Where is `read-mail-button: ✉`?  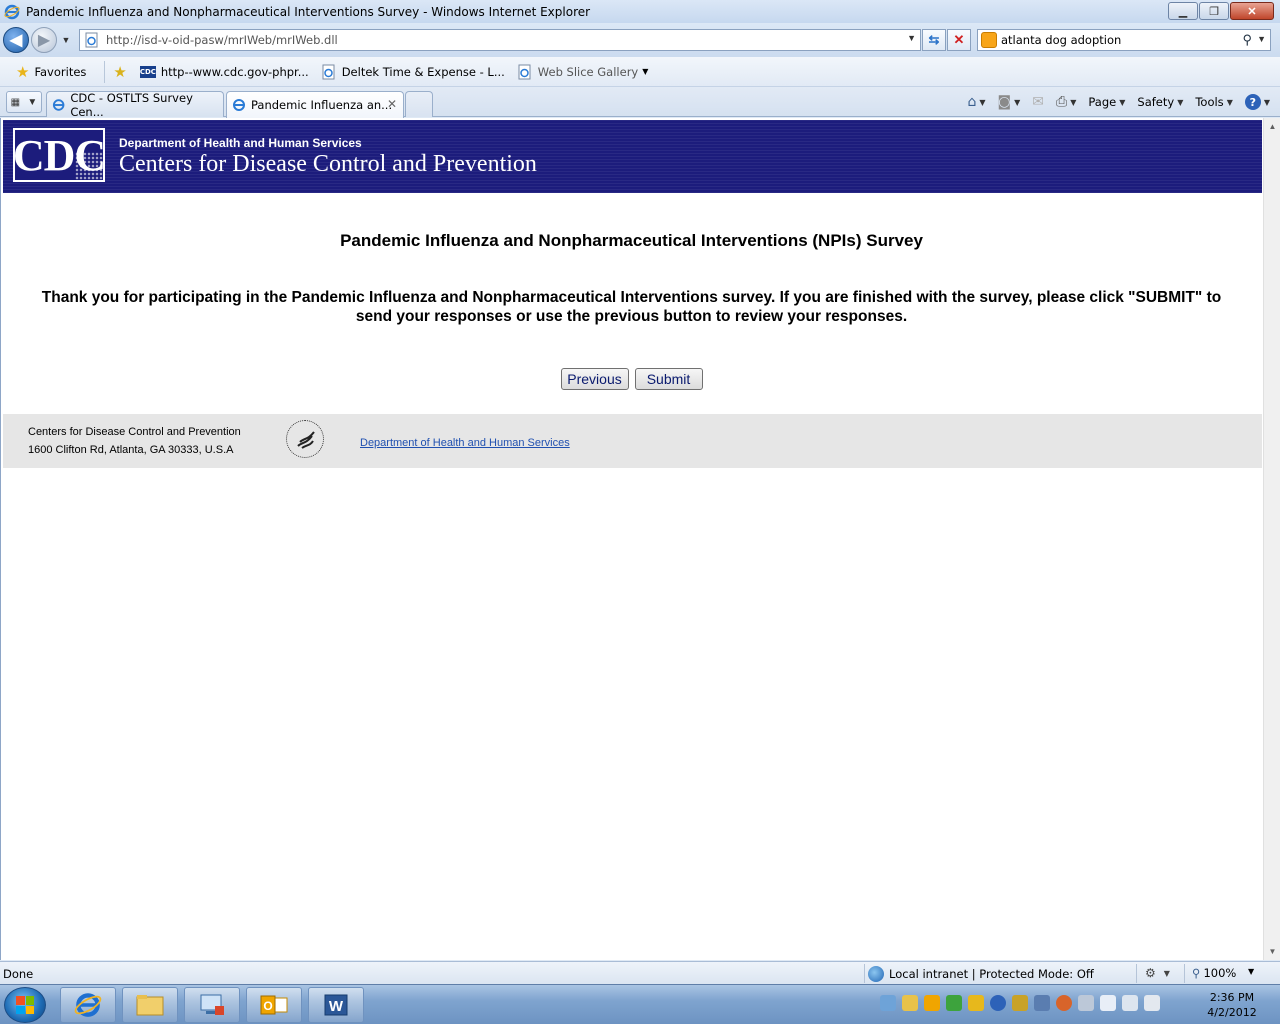 read-mail-button: ✉ is located at coordinates (1038, 102).